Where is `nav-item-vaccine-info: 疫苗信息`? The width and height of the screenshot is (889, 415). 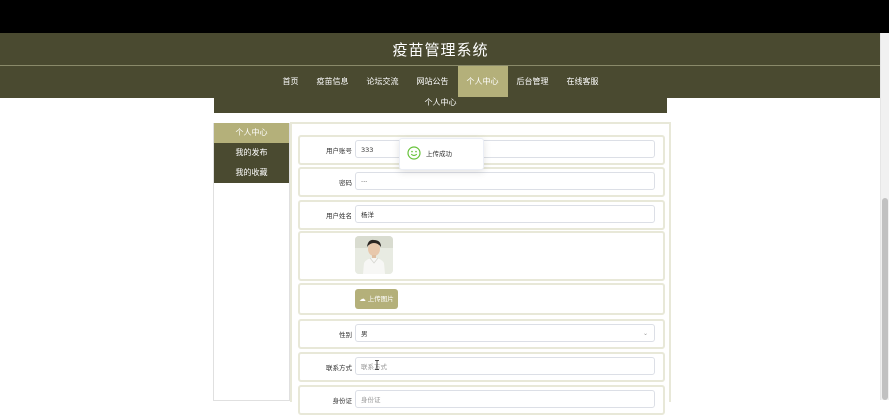 nav-item-vaccine-info: 疫苗信息 is located at coordinates (333, 82).